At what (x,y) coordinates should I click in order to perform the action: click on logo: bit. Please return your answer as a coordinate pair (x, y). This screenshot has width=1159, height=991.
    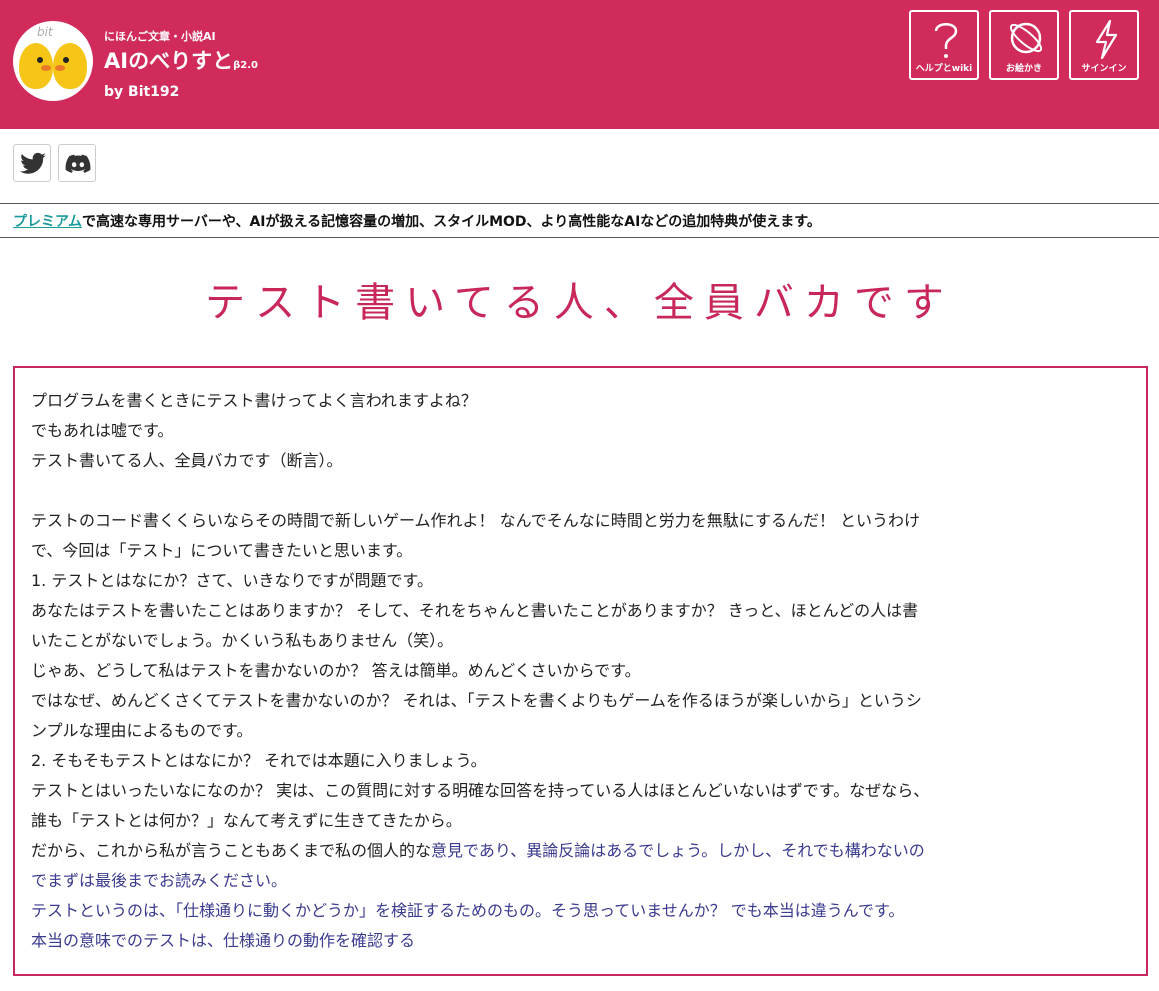
    Looking at the image, I should click on (53, 61).